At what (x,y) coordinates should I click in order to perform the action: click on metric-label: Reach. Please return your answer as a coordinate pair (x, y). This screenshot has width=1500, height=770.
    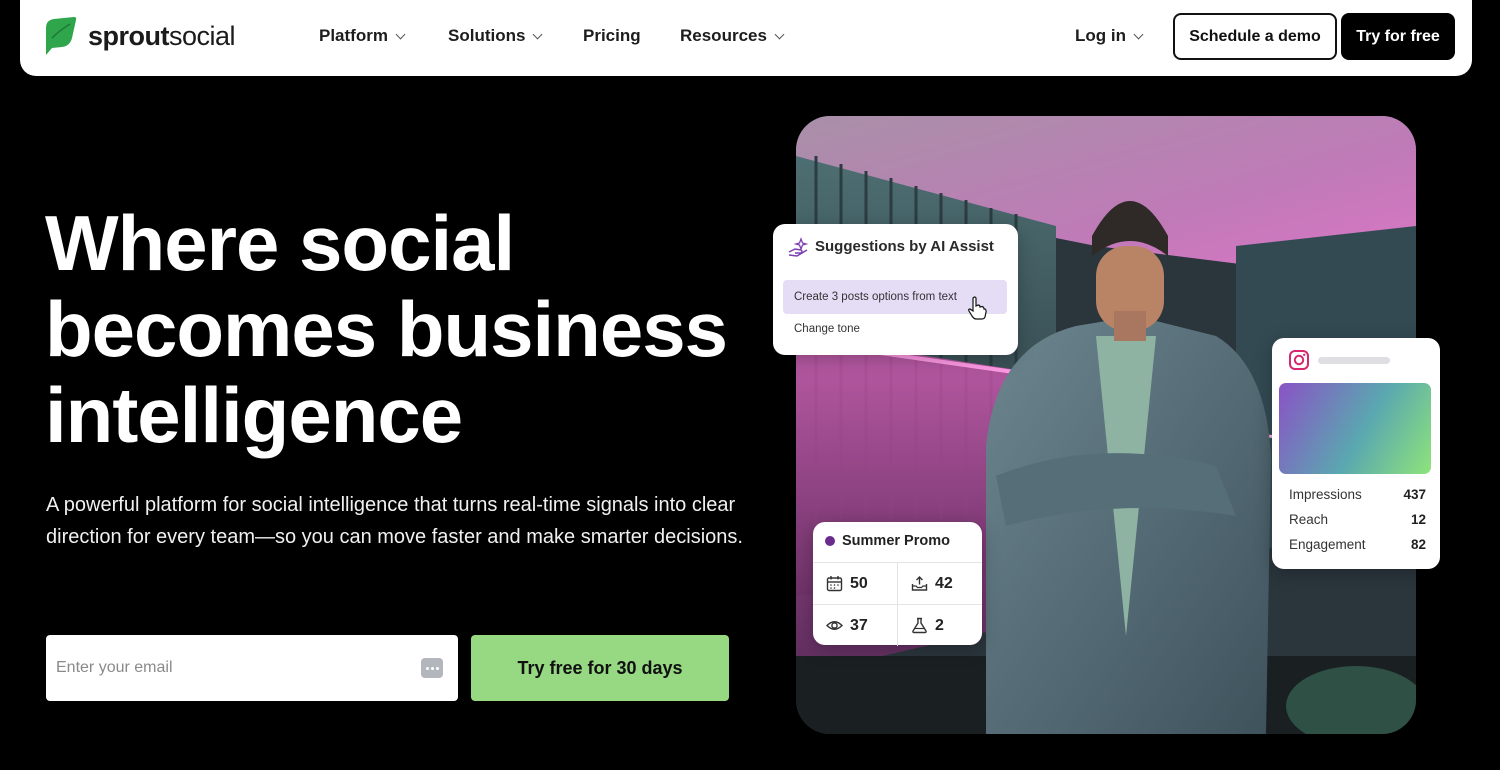
    Looking at the image, I should click on (1309, 519).